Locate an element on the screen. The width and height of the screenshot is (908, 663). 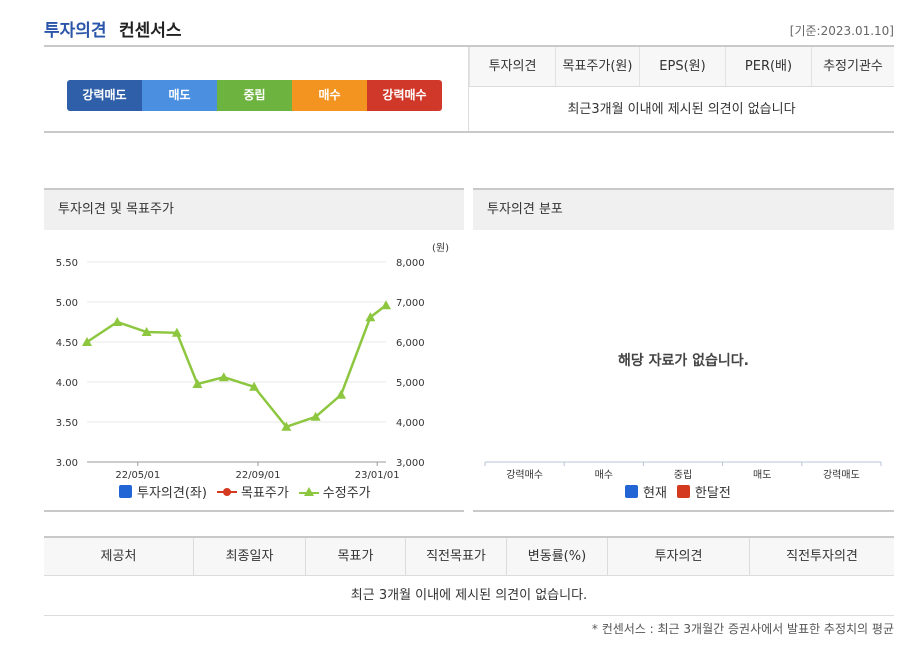
panel-title-opinion-distribution: 투자의견 분포 is located at coordinates (683, 209).